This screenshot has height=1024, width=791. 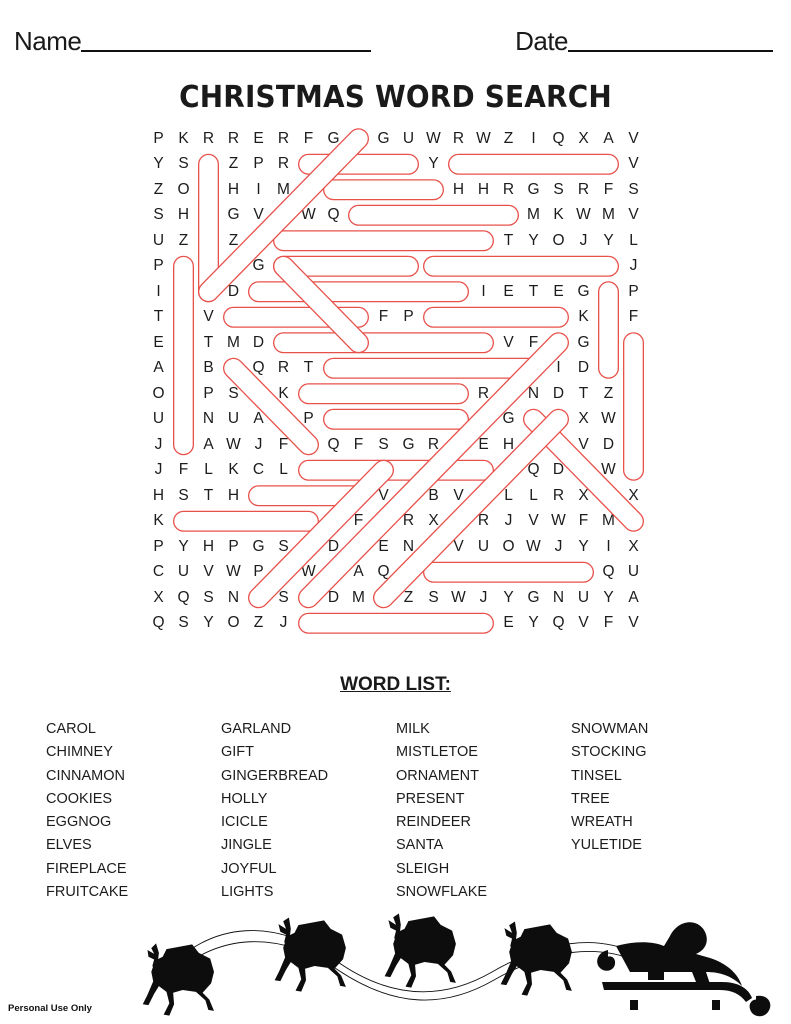 I want to click on grid-cell: B, so click(x=433, y=496).